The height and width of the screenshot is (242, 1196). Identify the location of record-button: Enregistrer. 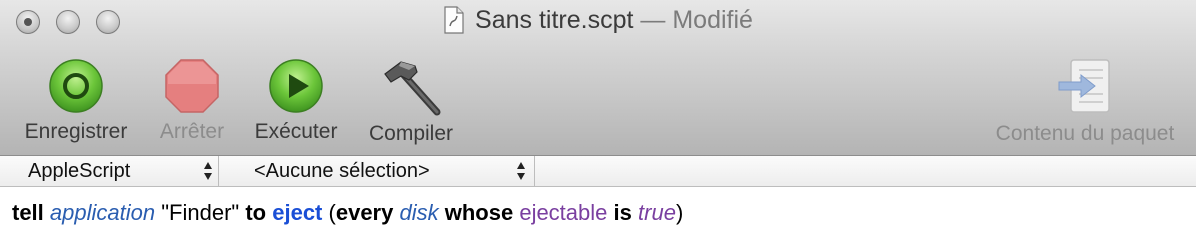
(76, 101).